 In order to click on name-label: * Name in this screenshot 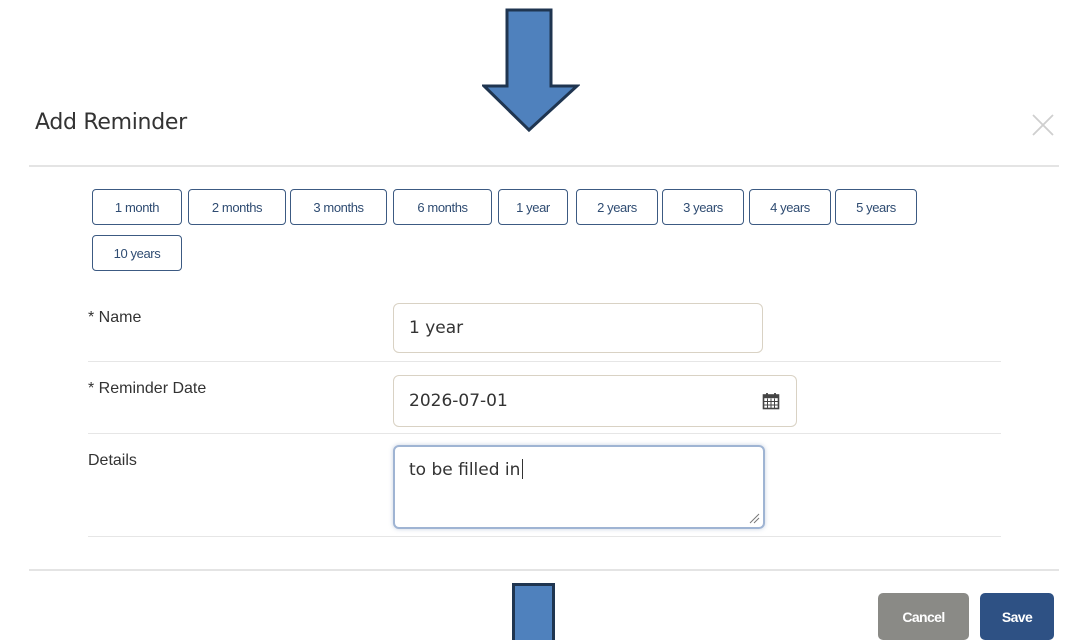, I will do `click(115, 317)`.